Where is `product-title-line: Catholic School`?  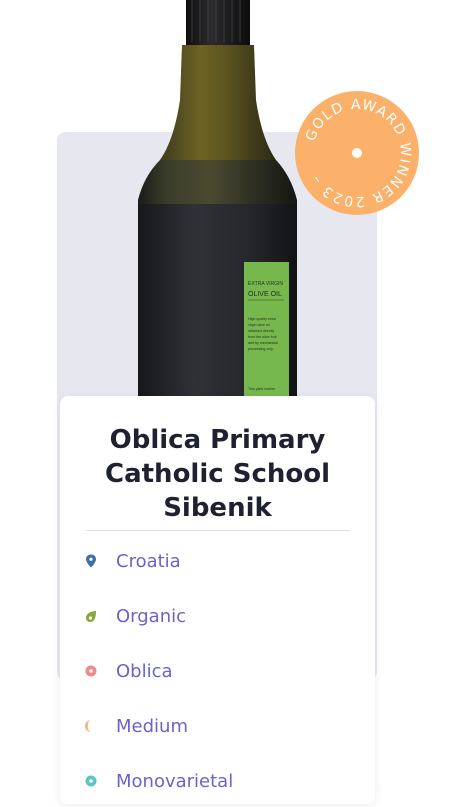 product-title-line: Catholic School is located at coordinates (217, 474).